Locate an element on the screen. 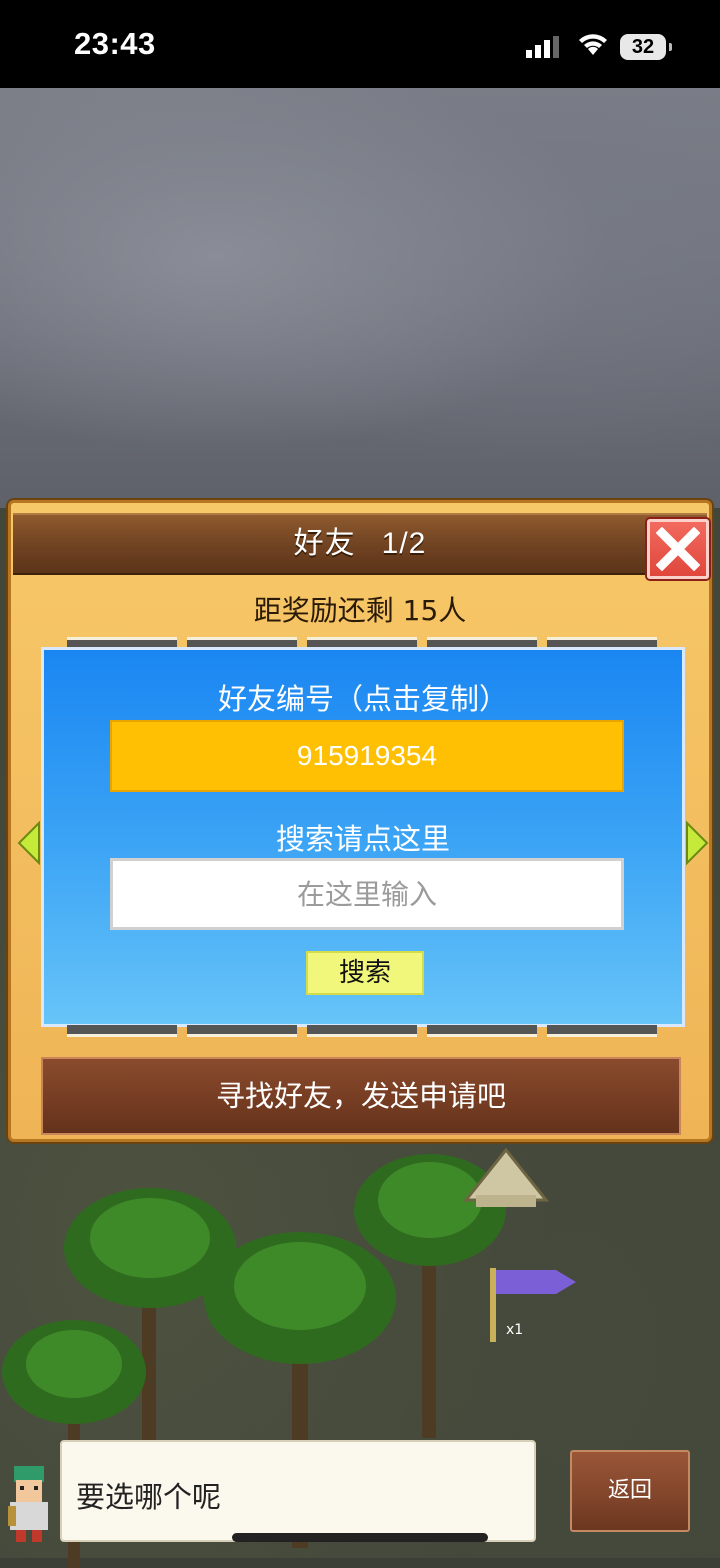 This screenshot has height=1568, width=720. wifi-icon is located at coordinates (593, 44).